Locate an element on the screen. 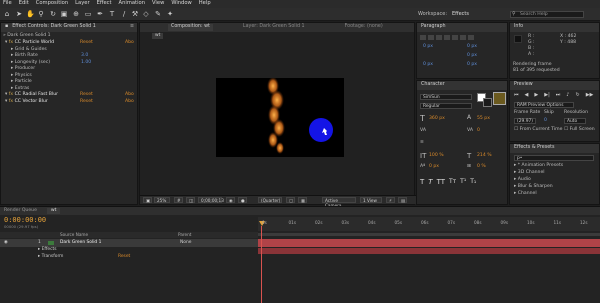 This screenshot has height=303, width=600. menu-item-composition: Composition is located at coordinates (52, 3).